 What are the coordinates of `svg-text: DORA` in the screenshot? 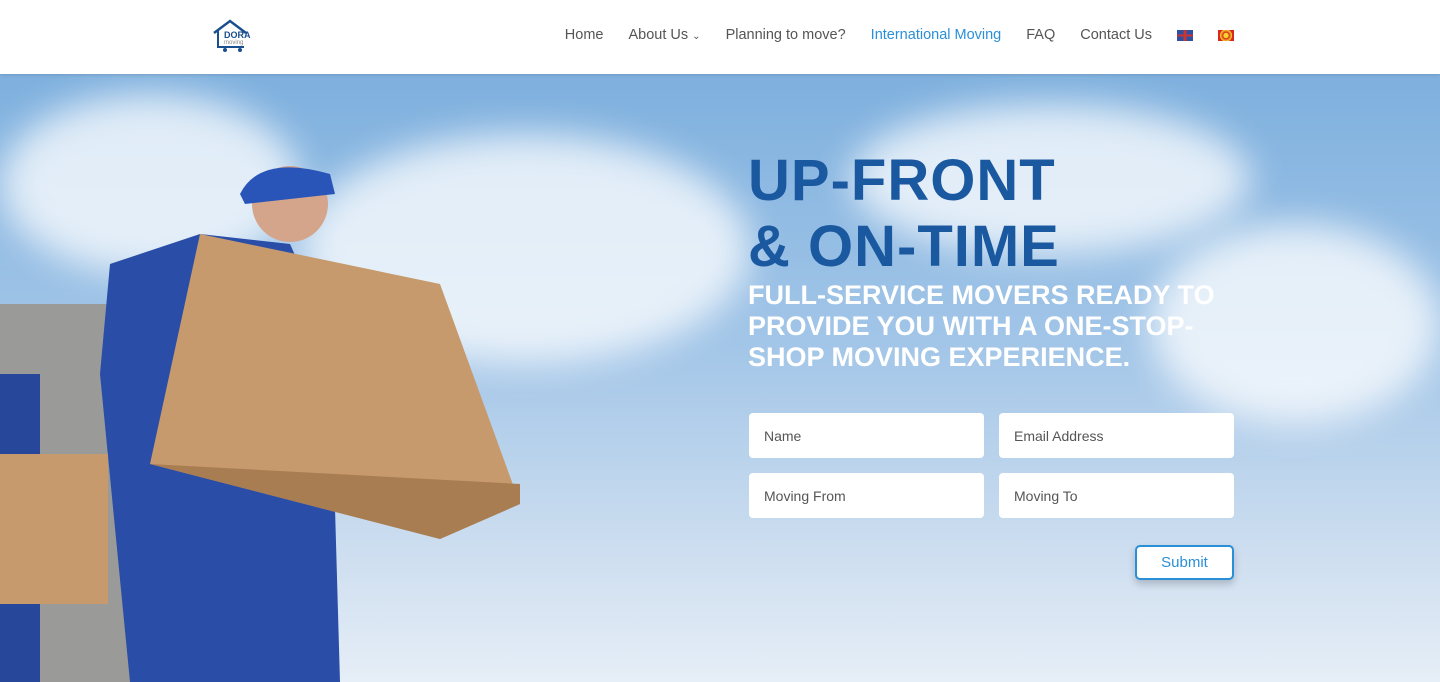 It's located at (237, 35).